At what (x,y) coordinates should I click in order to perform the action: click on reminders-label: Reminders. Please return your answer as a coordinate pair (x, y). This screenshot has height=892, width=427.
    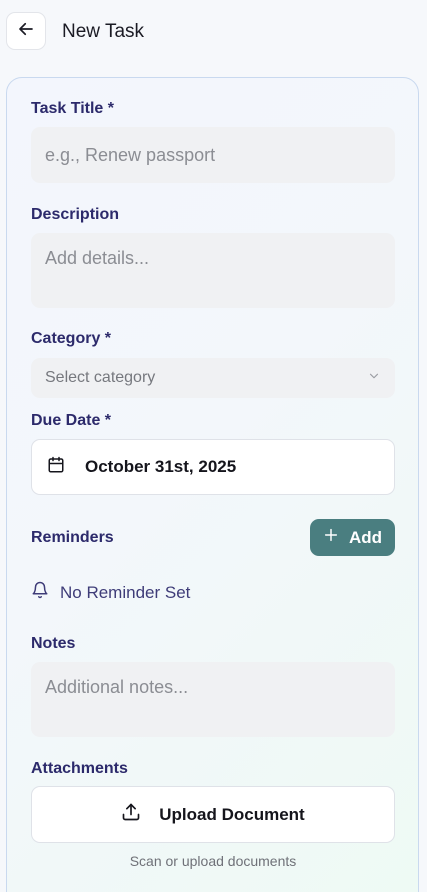
    Looking at the image, I should click on (72, 537).